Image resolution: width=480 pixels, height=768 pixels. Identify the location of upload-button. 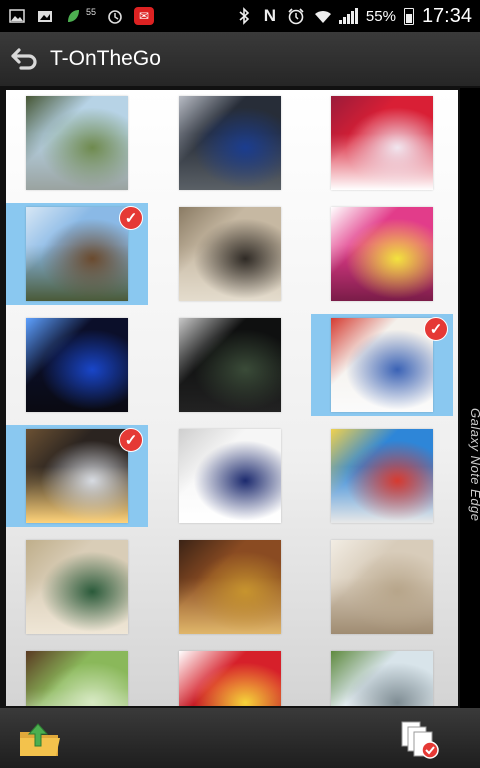
(40, 739).